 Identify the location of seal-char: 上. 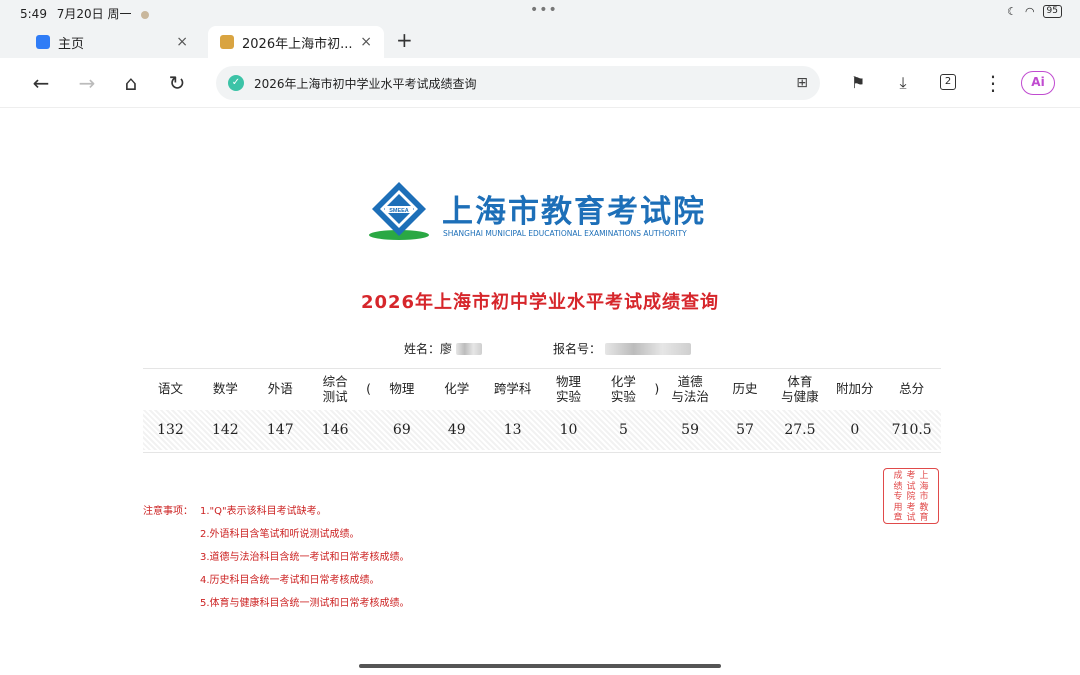
(924, 476).